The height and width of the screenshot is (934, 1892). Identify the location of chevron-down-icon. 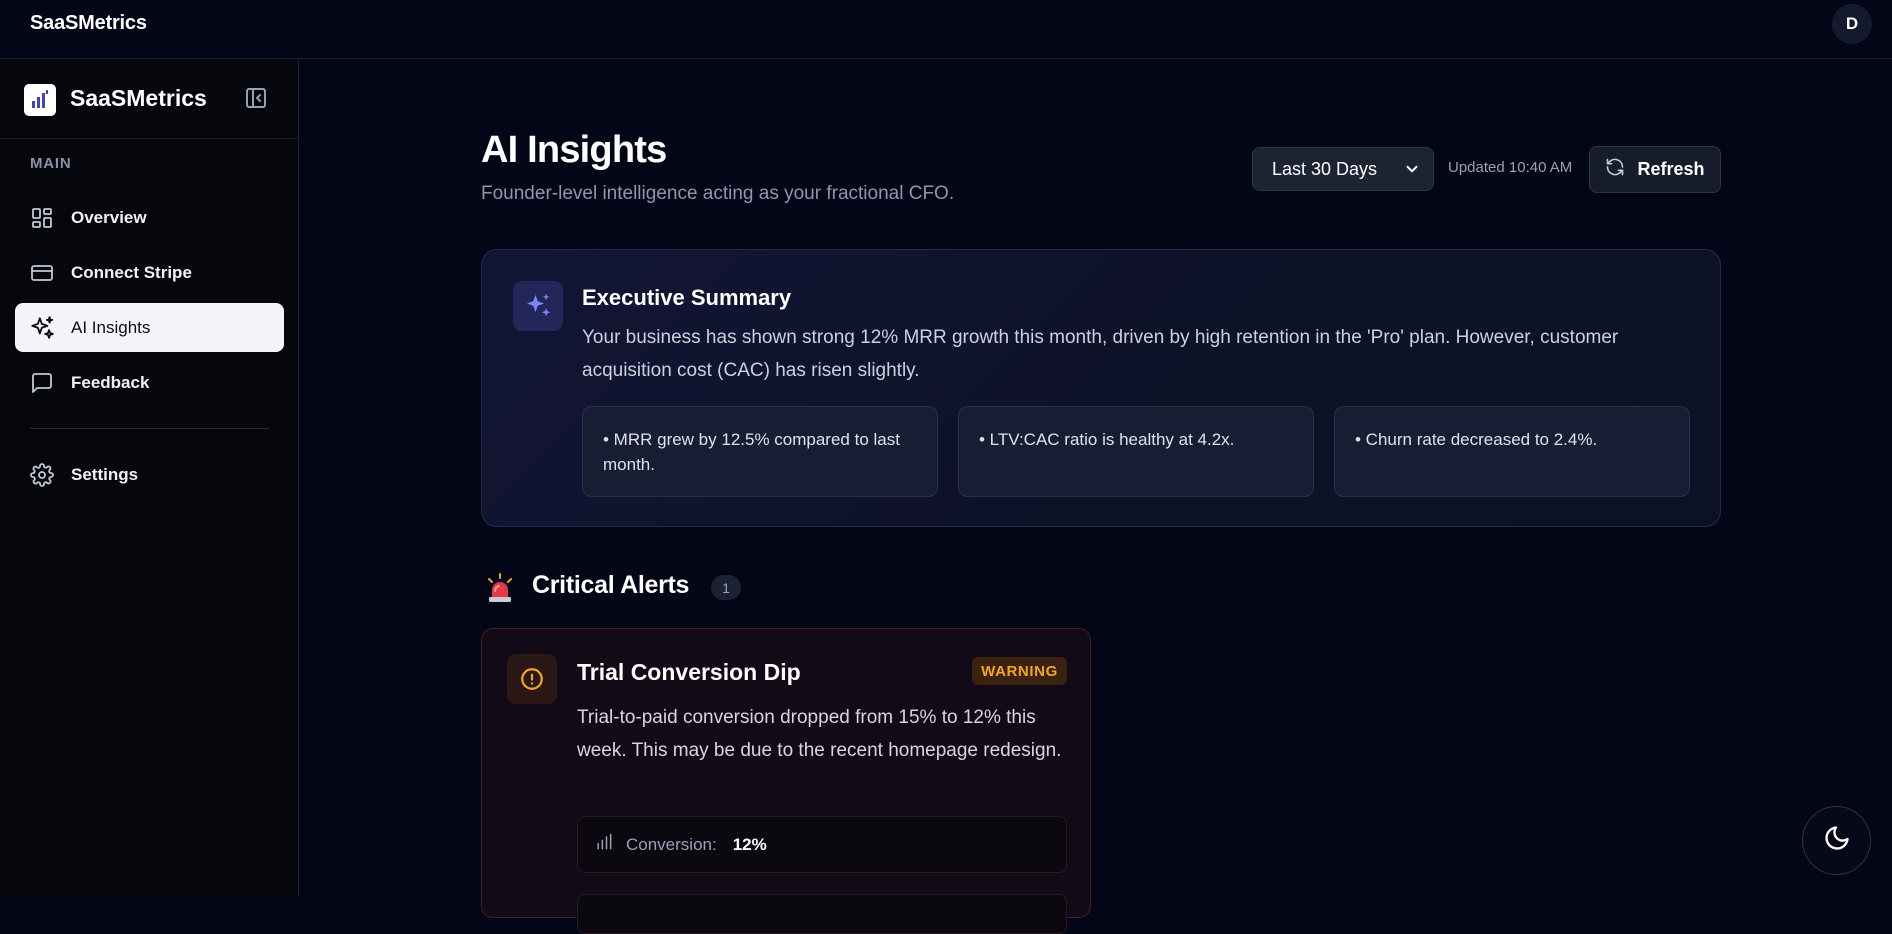
(1412, 169).